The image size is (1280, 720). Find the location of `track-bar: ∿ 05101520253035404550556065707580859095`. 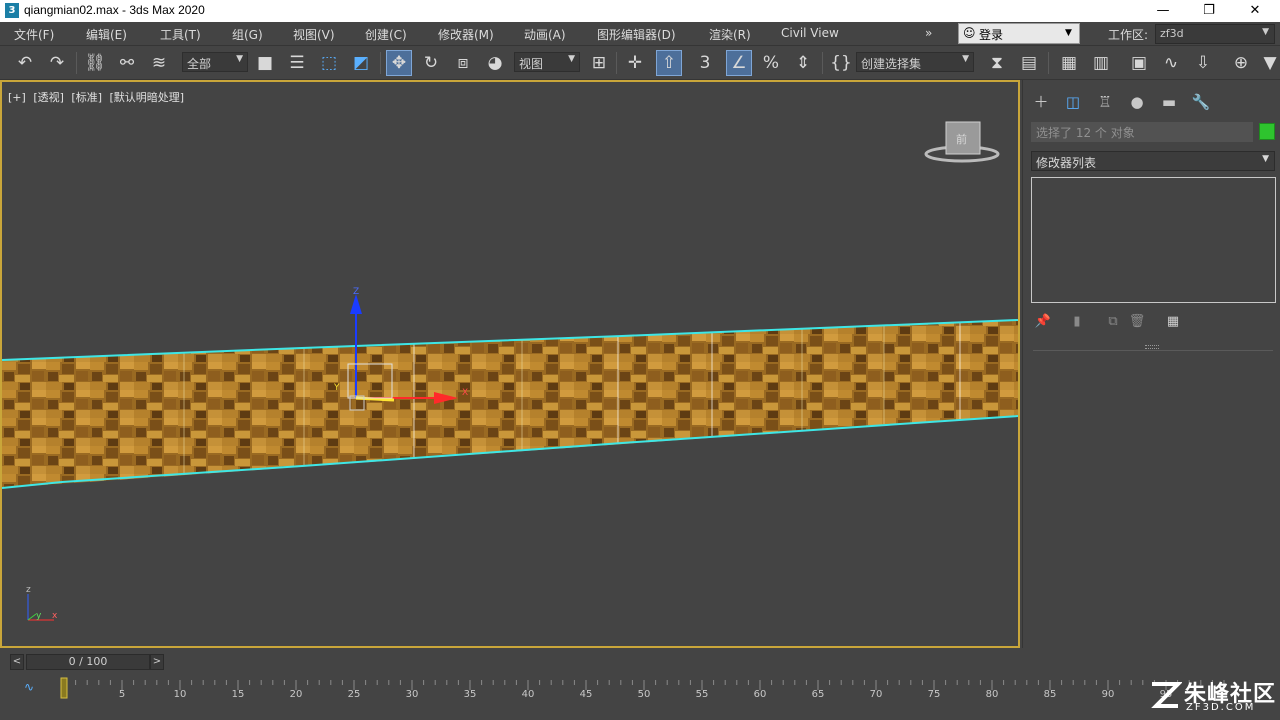

track-bar: ∿ 05101520253035404550556065707580859095 is located at coordinates (640, 697).